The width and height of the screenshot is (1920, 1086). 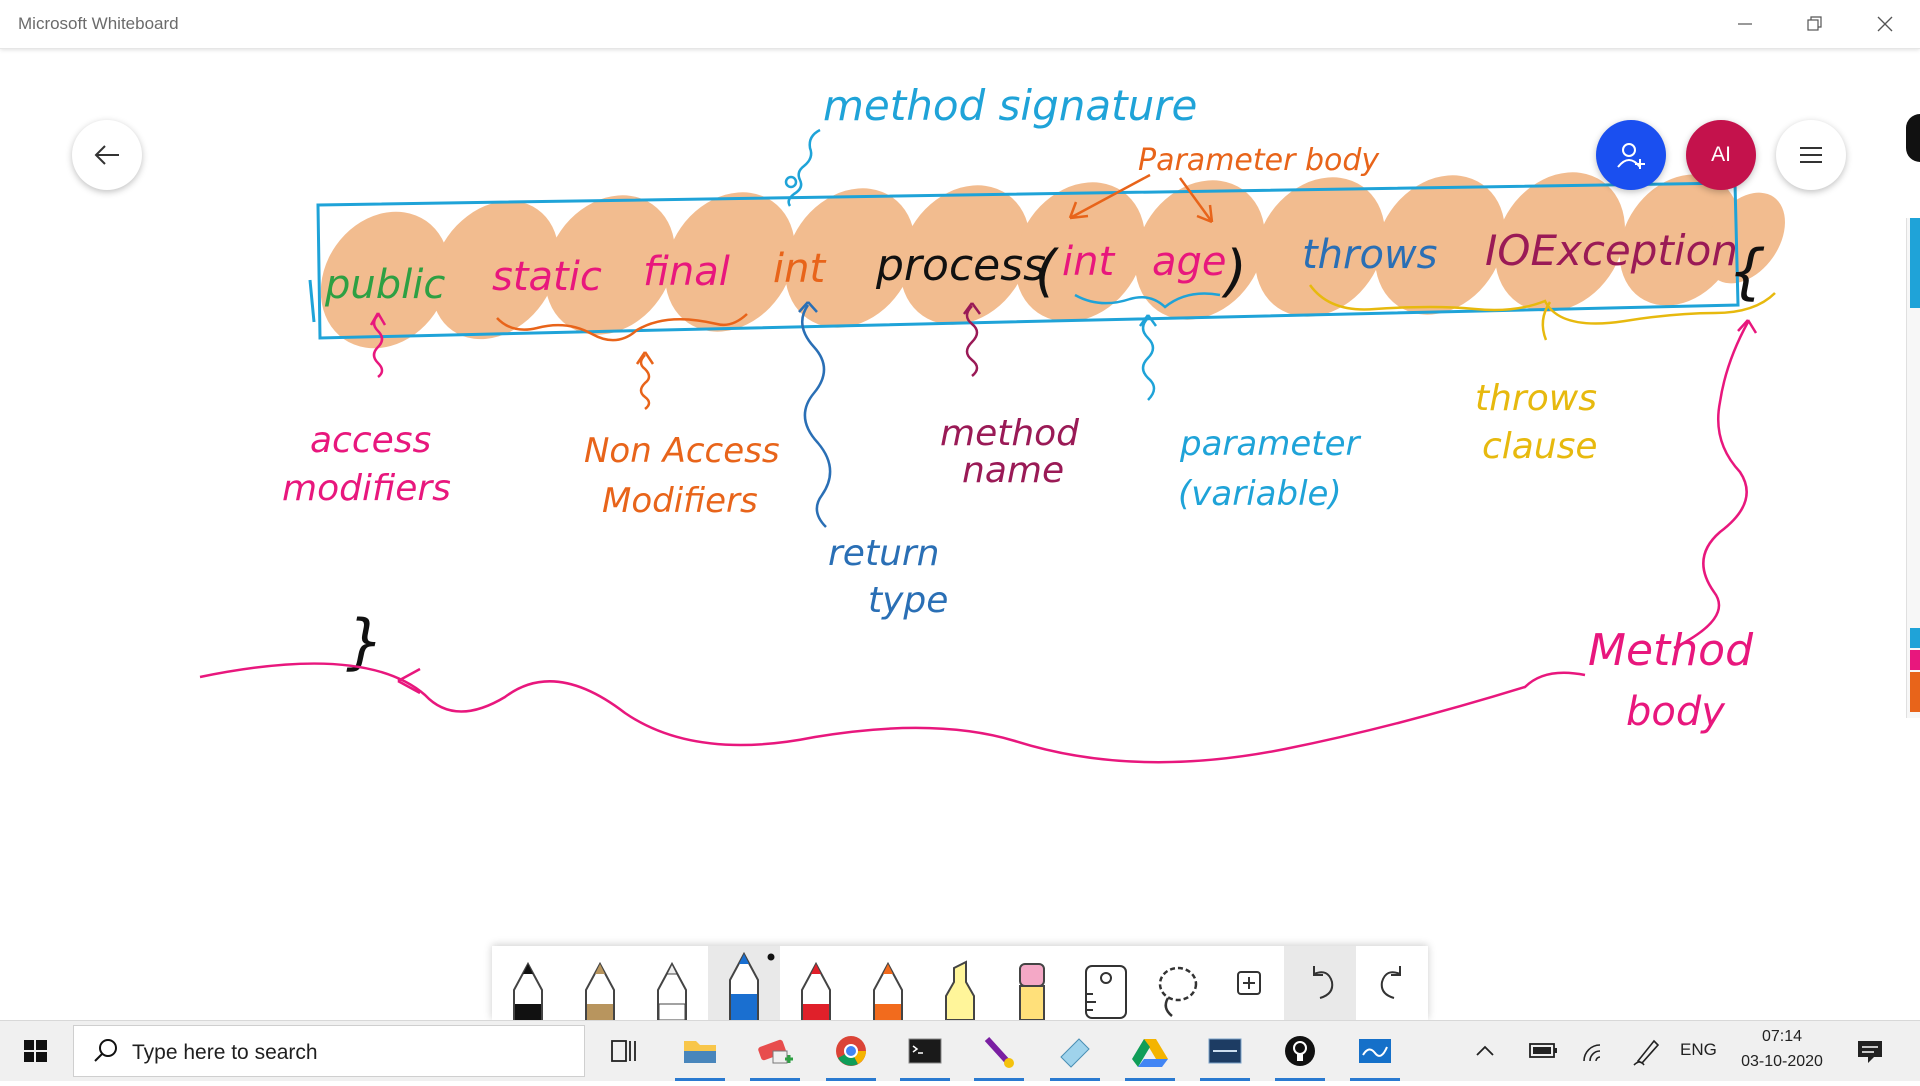 I want to click on int-return-keyword: int, so click(x=799, y=269).